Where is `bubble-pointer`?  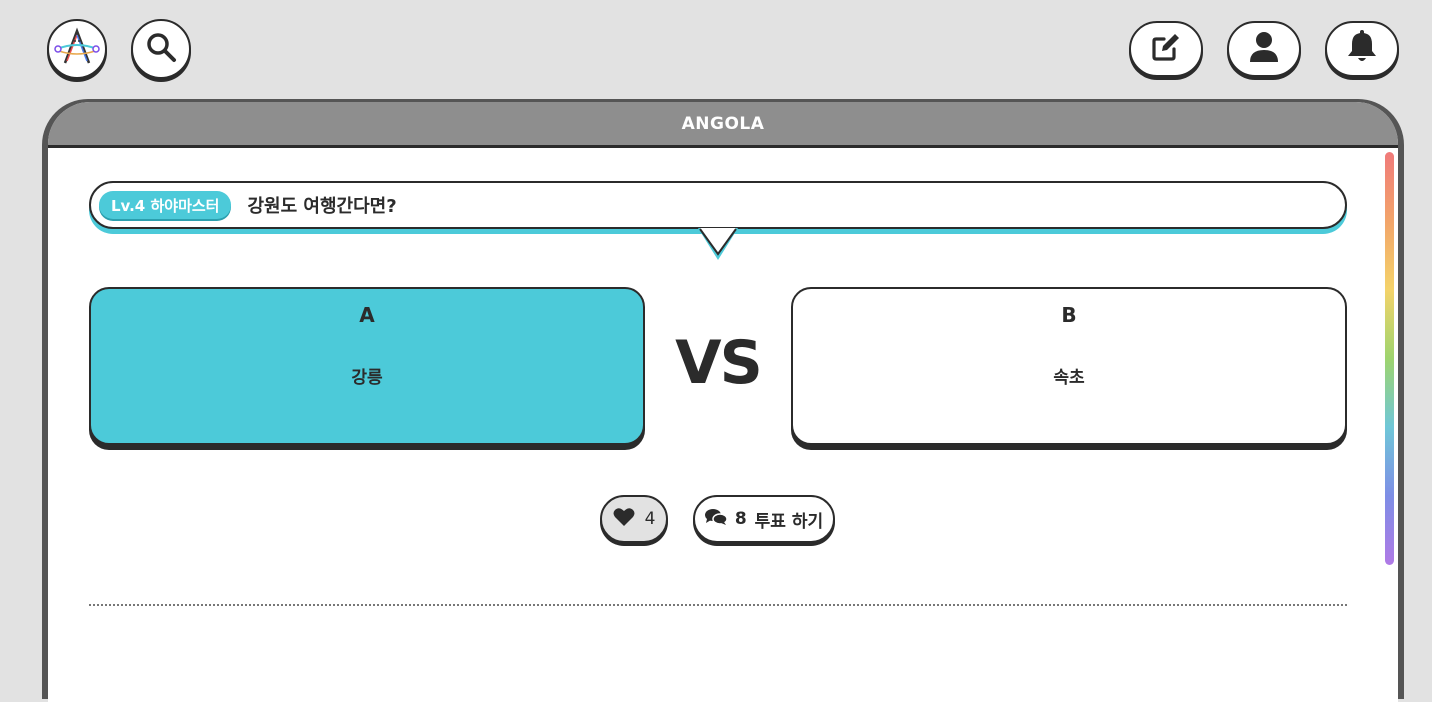
bubble-pointer is located at coordinates (718, 244).